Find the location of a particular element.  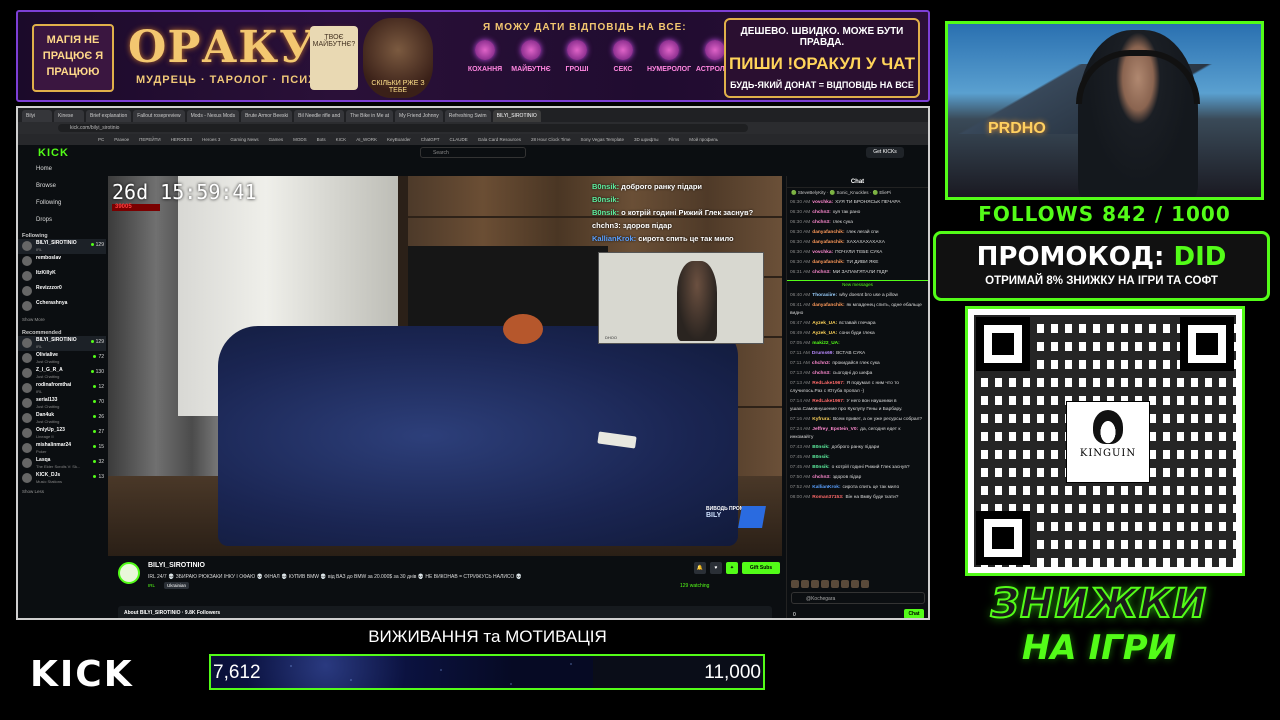

chat-input: @Kochegara is located at coordinates (858, 598).